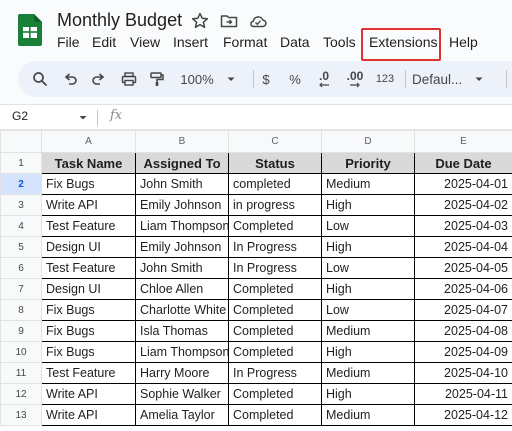 The height and width of the screenshot is (431, 512). Describe the element at coordinates (463, 163) in the screenshot. I see `header-cell-due-date: Due Date` at that location.